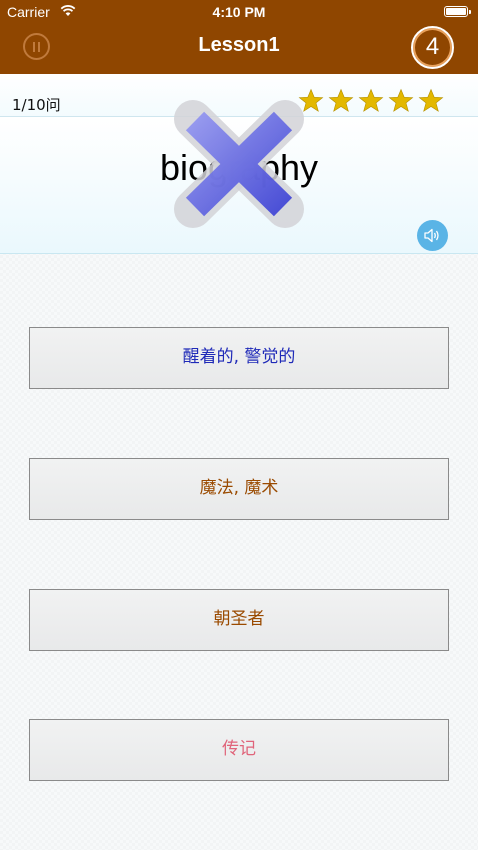 The height and width of the screenshot is (850, 478). I want to click on answer-option-4: 传记, so click(239, 750).